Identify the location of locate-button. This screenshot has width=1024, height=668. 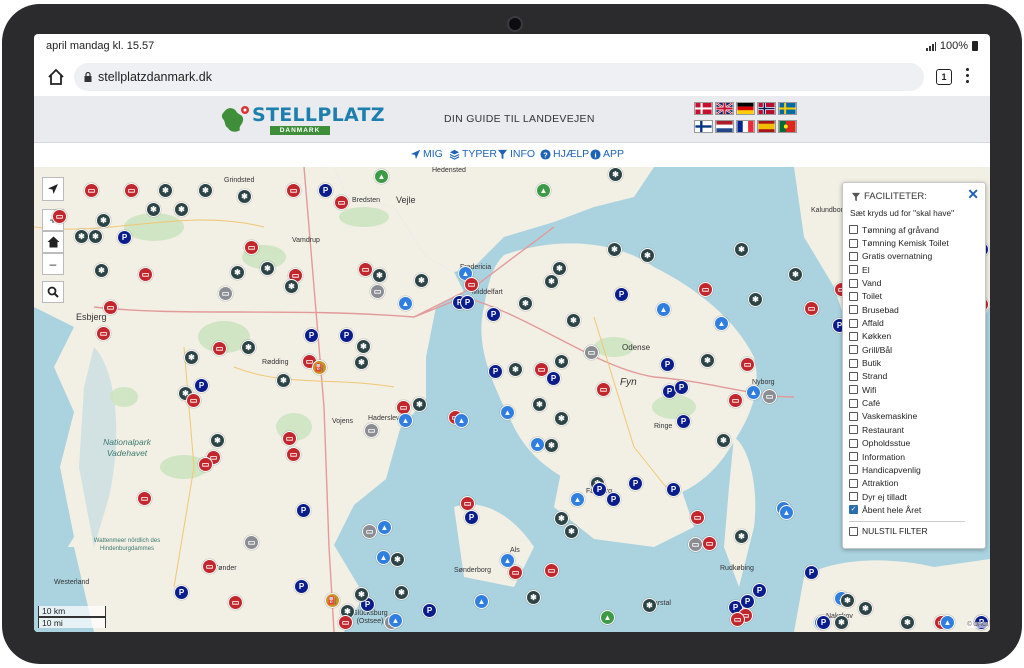
(53, 189).